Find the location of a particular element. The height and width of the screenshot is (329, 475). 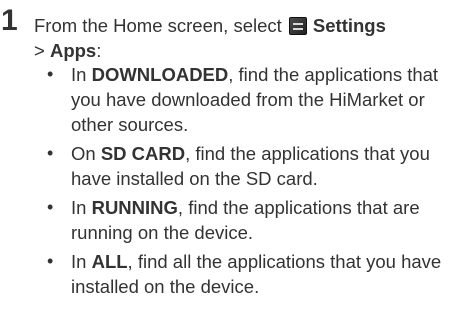

step-line-1: From the Home screen, select Settings is located at coordinates (254, 25).